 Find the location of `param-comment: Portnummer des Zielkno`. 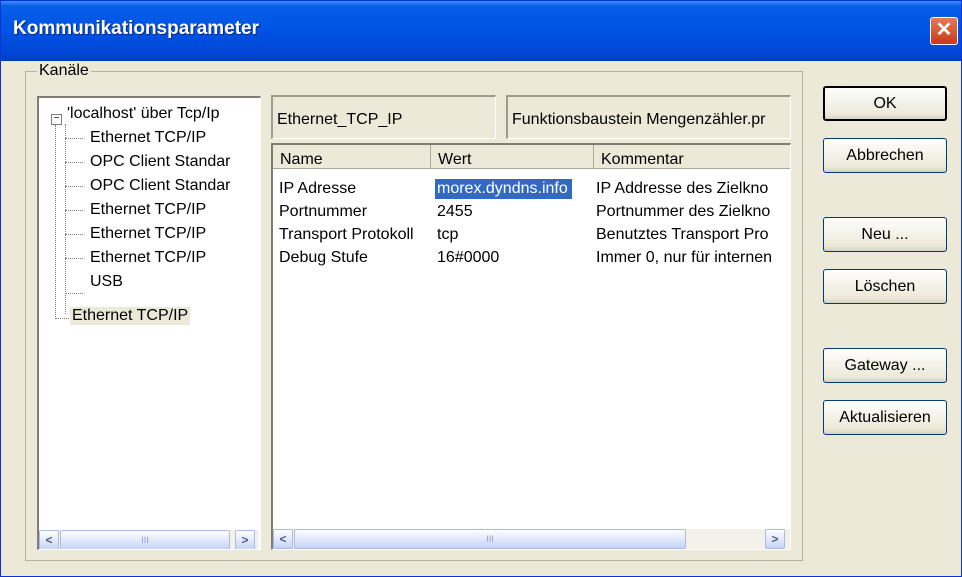

param-comment: Portnummer des Zielkno is located at coordinates (683, 211).